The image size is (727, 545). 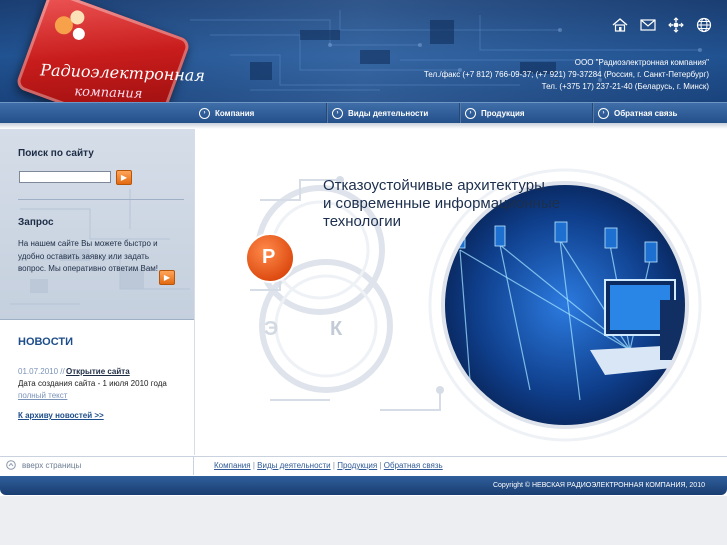 I want to click on logo-text: компания, so click(x=108, y=93).